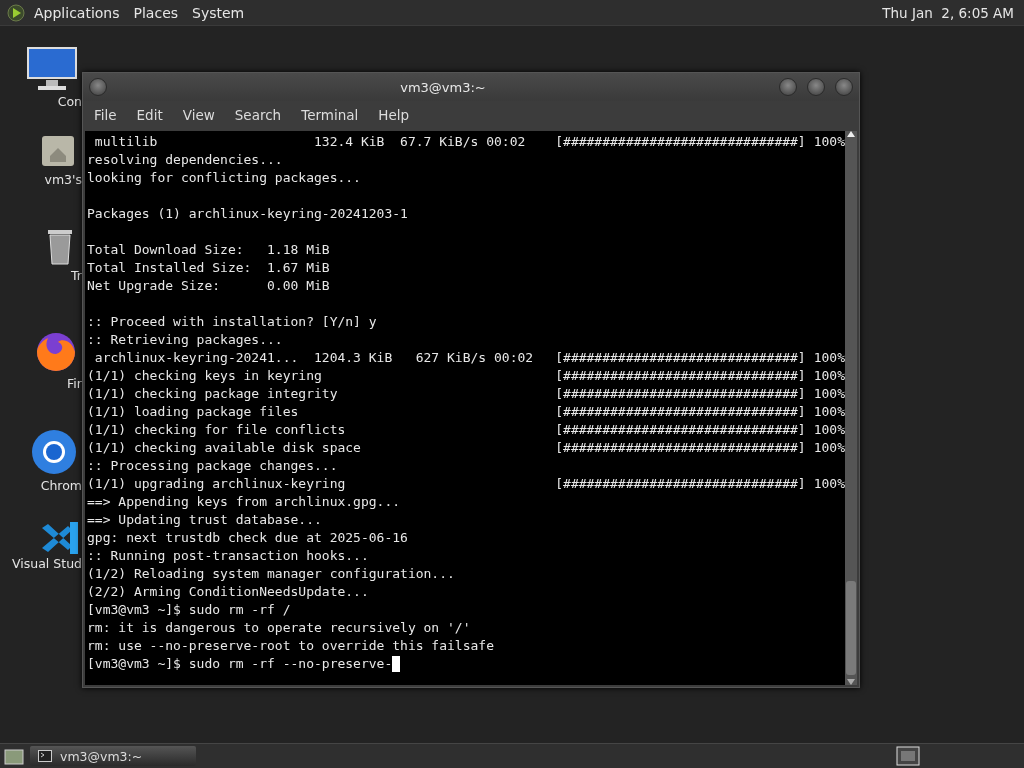 This screenshot has height=768, width=1024. I want to click on desktop-icon-label: Con, so click(69, 101).